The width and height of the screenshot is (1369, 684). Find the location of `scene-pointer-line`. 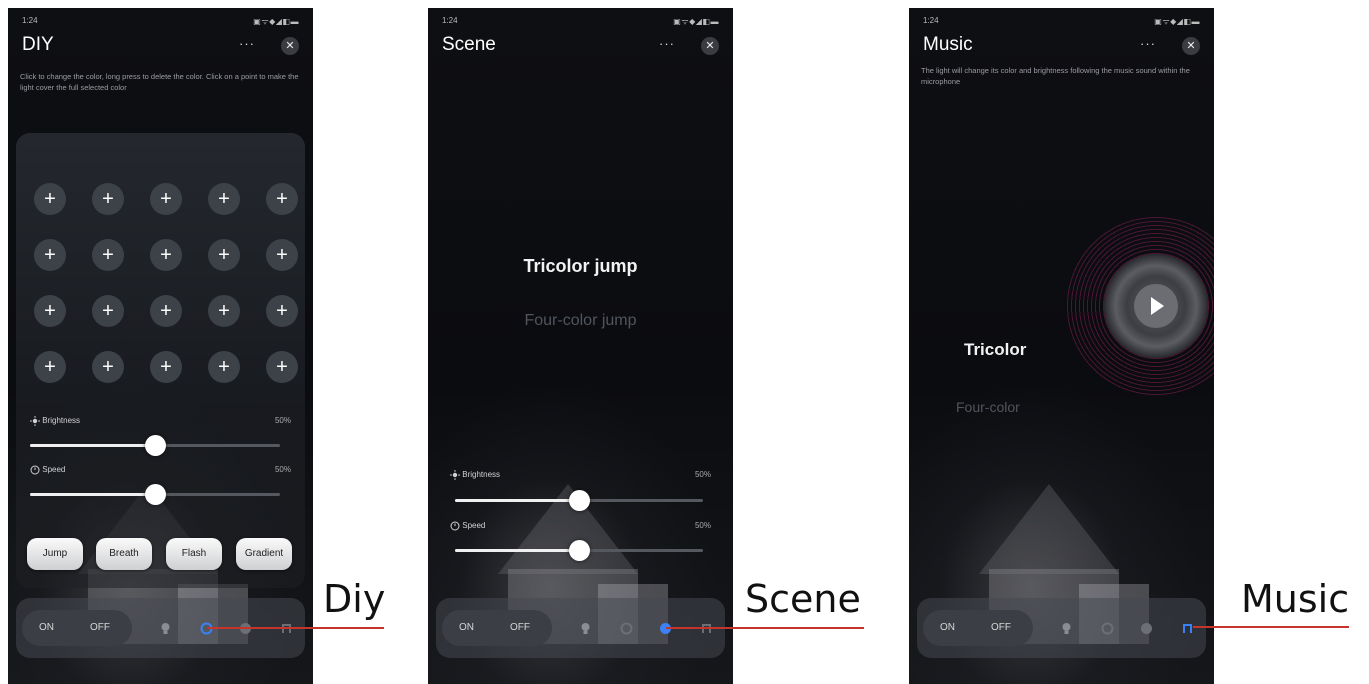

scene-pointer-line is located at coordinates (765, 628).